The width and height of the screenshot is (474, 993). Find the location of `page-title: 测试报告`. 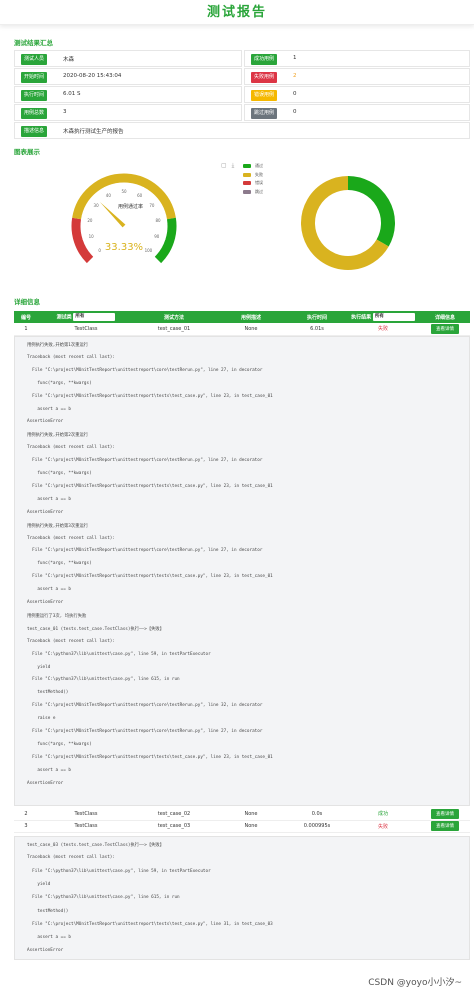

page-title: 测试报告 is located at coordinates (236, 12).